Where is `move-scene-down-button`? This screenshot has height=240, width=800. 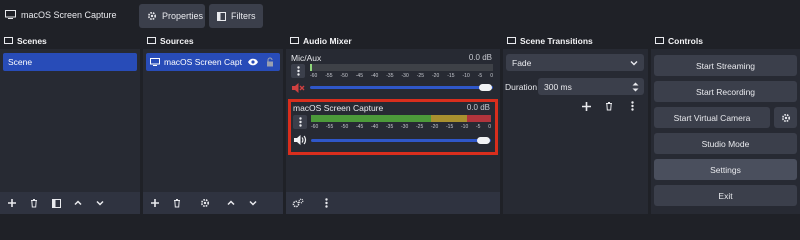 move-scene-down-button is located at coordinates (100, 203).